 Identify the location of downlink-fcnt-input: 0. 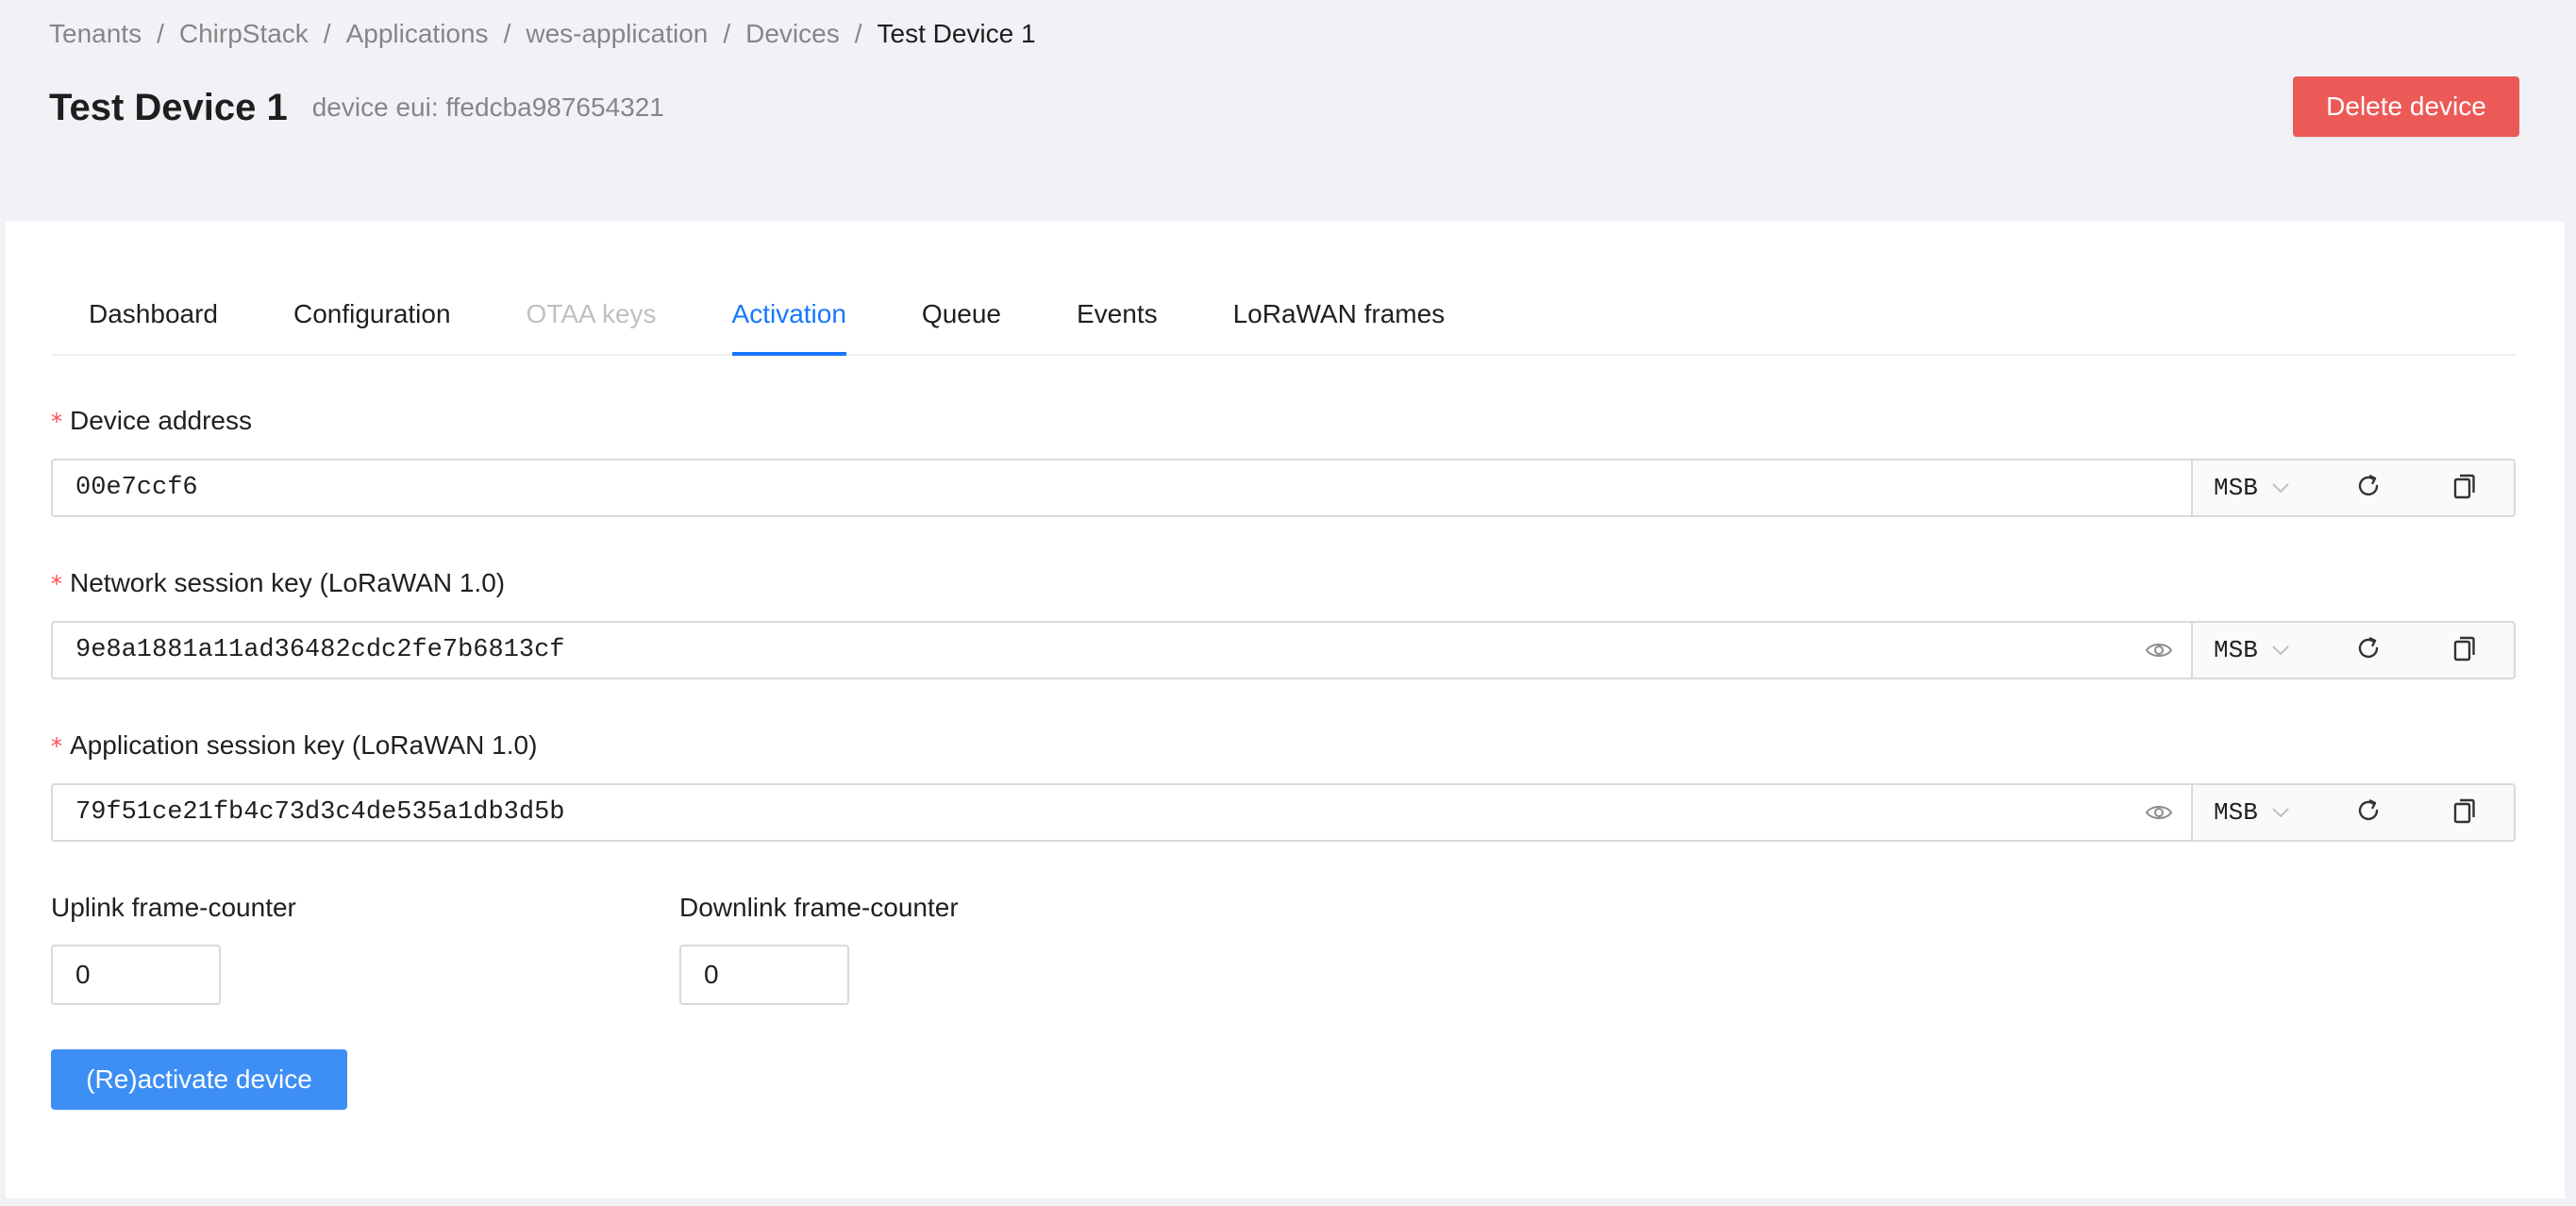
(764, 975).